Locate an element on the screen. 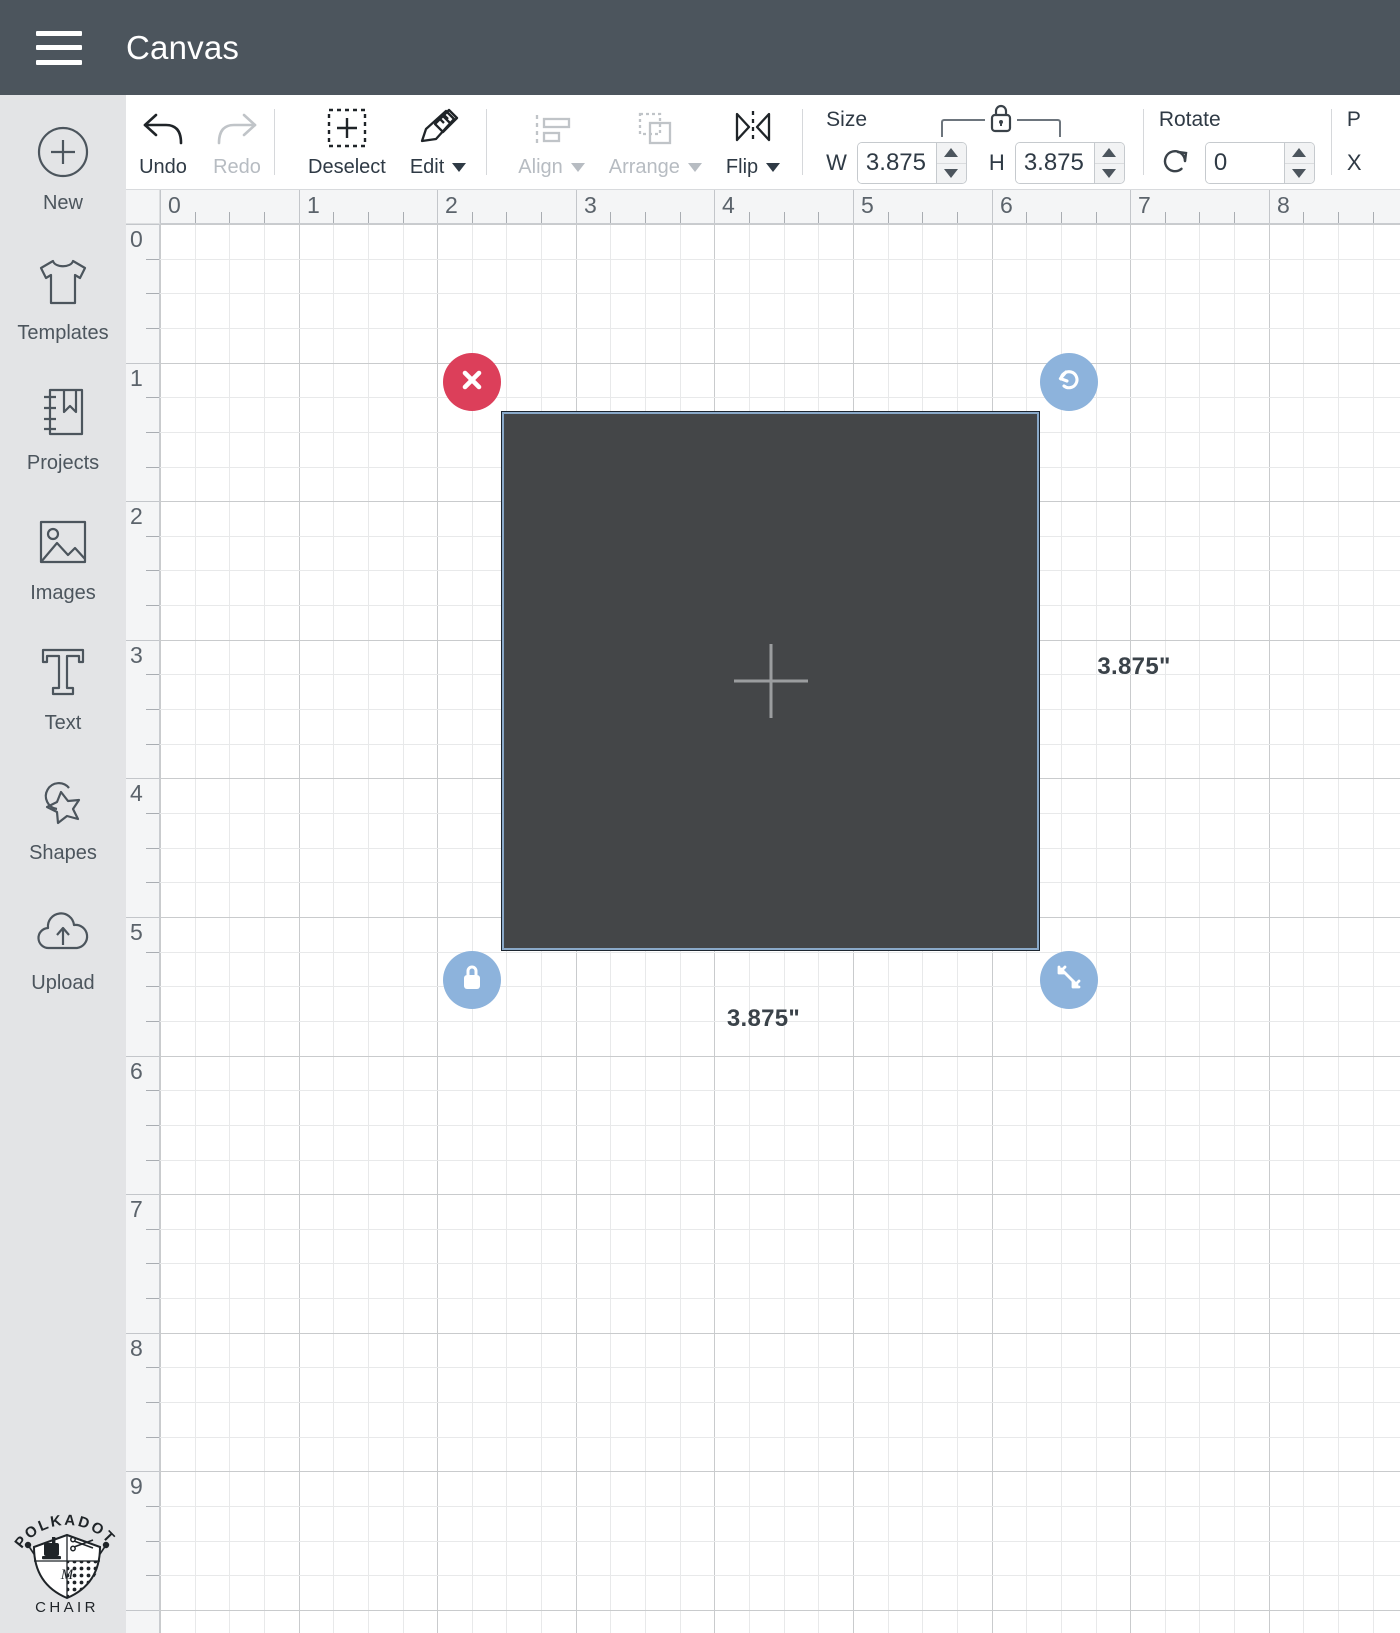  edit-button: Edit is located at coordinates (438, 142).